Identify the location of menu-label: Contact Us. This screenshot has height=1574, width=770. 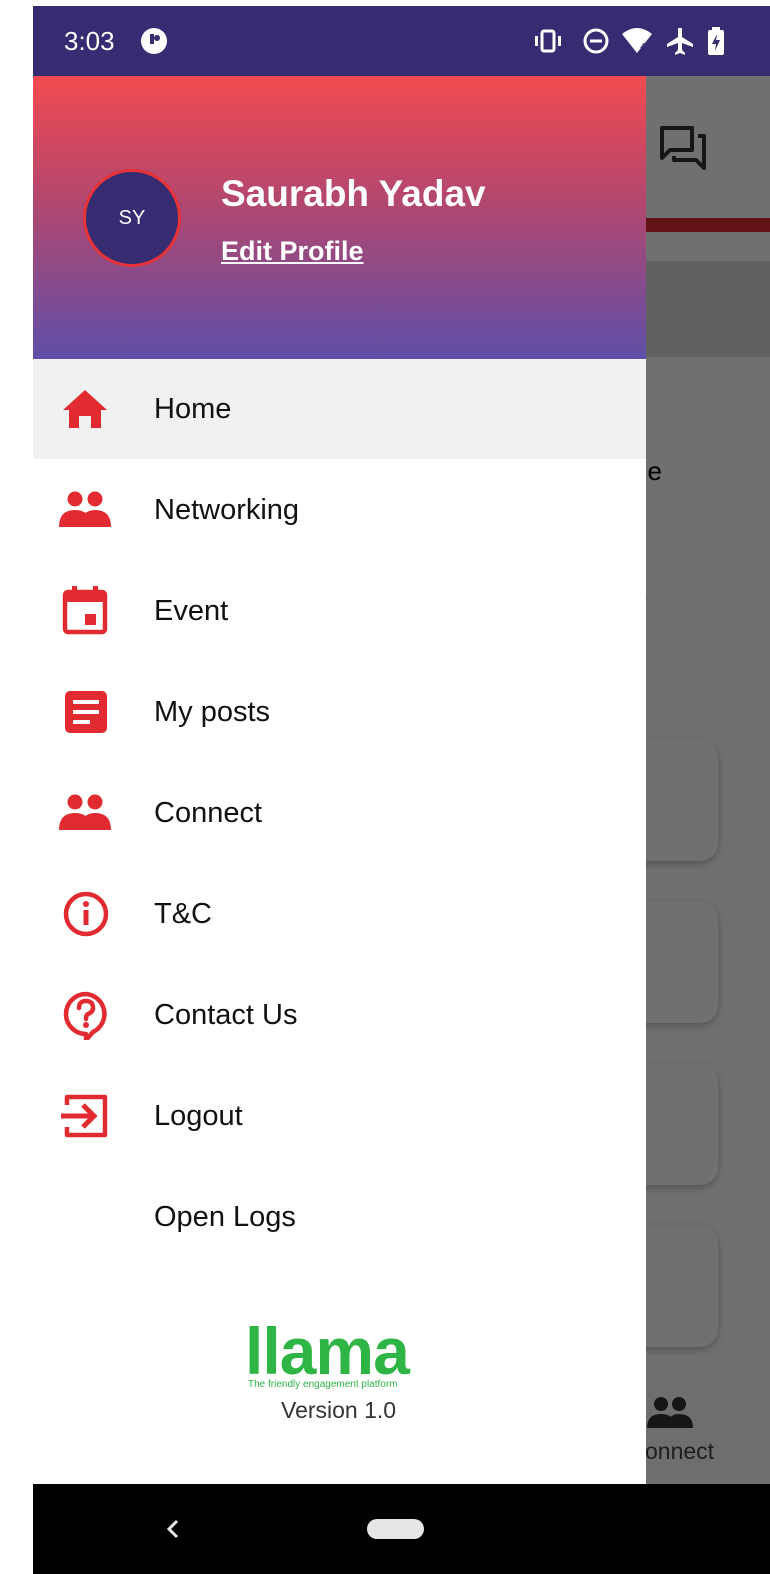
(226, 1015).